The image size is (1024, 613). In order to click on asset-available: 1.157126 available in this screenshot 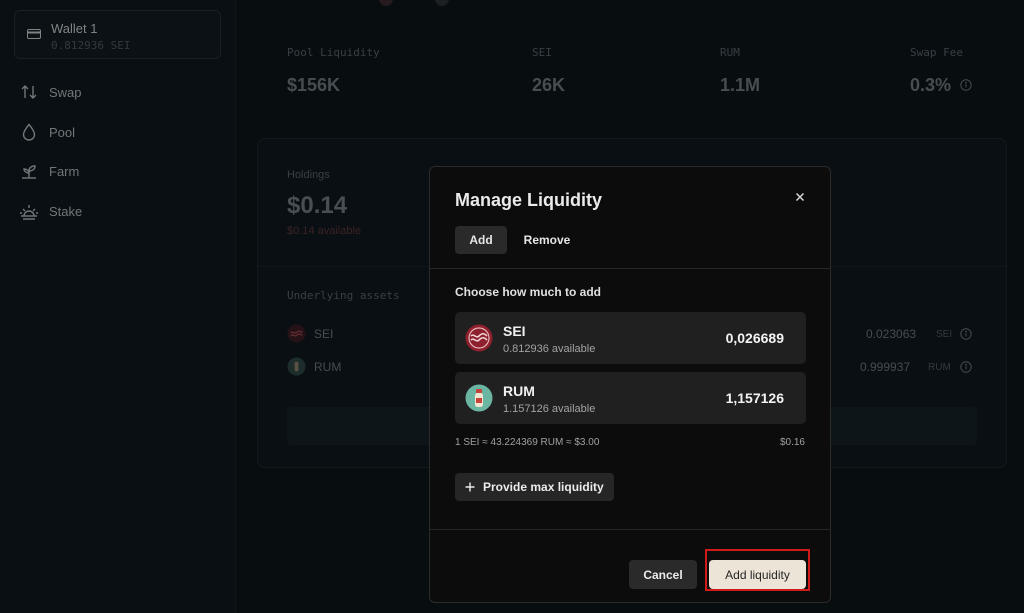, I will do `click(549, 409)`.